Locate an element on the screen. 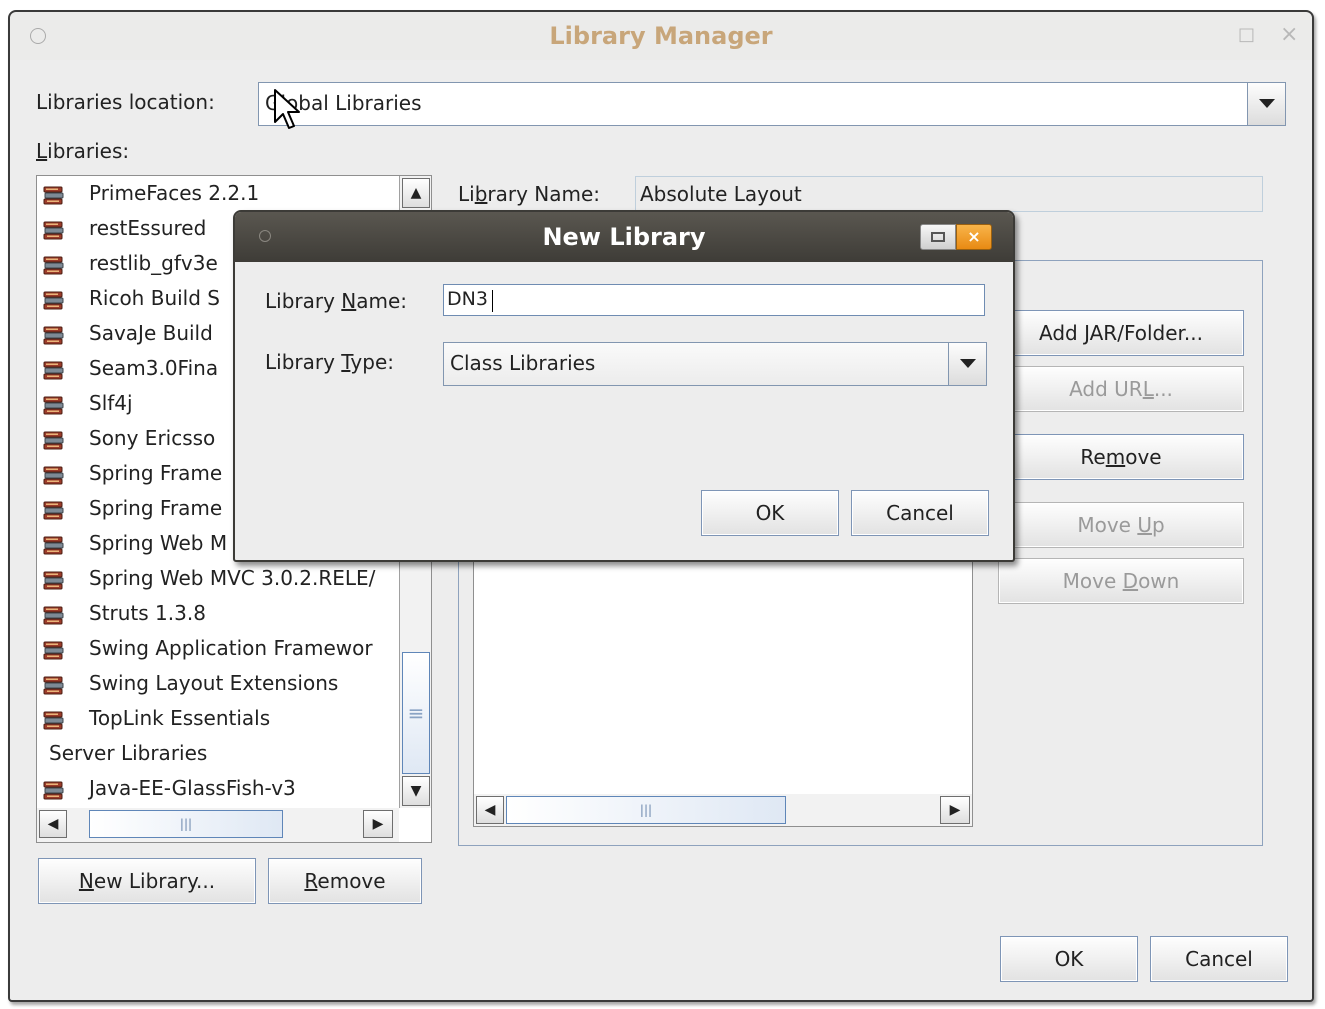  list-item: Spring Web MVC 3.0.2.RELE/ is located at coordinates (217, 580).